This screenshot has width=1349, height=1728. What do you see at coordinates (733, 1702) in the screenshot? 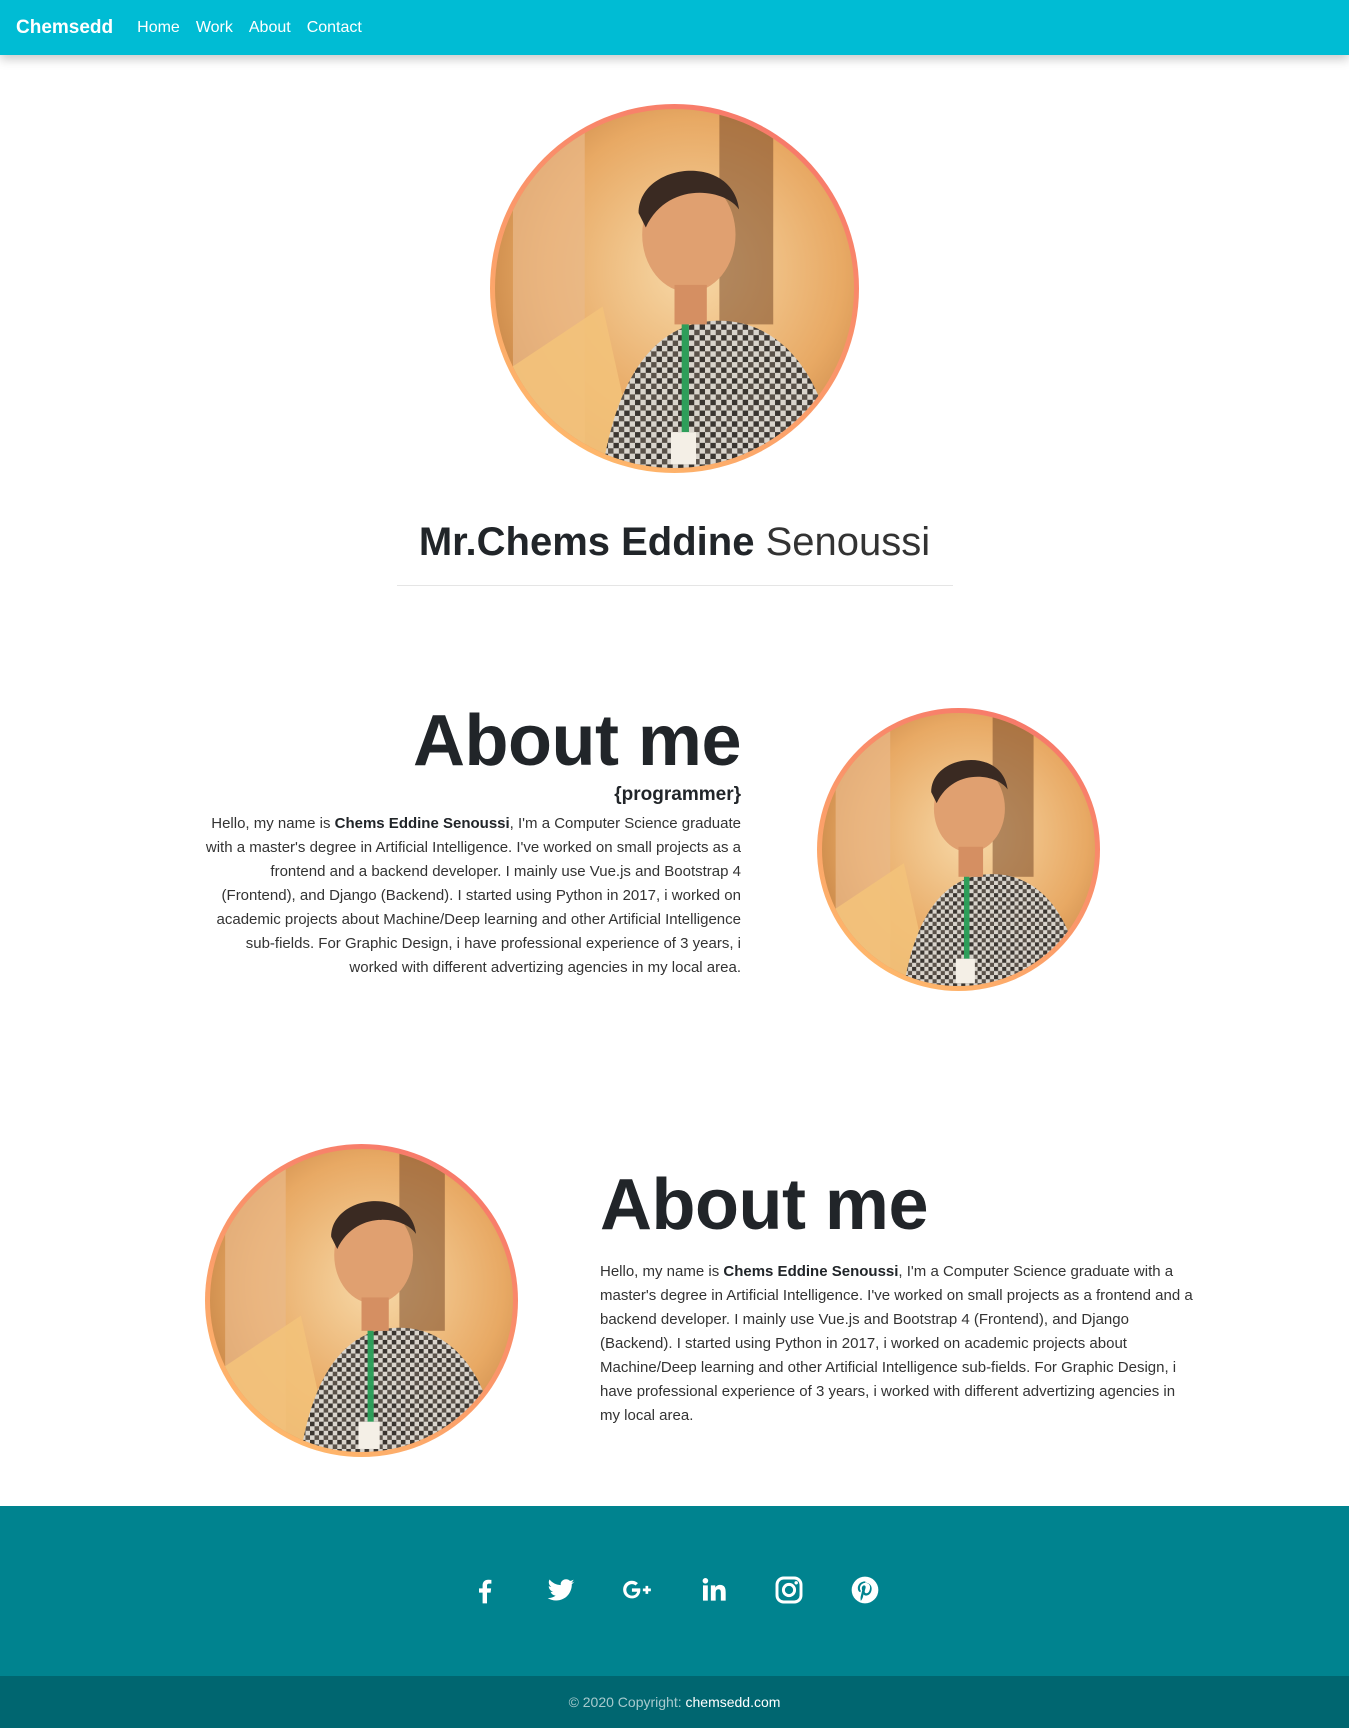
I see `copyright-link: chemsedd.com` at bounding box center [733, 1702].